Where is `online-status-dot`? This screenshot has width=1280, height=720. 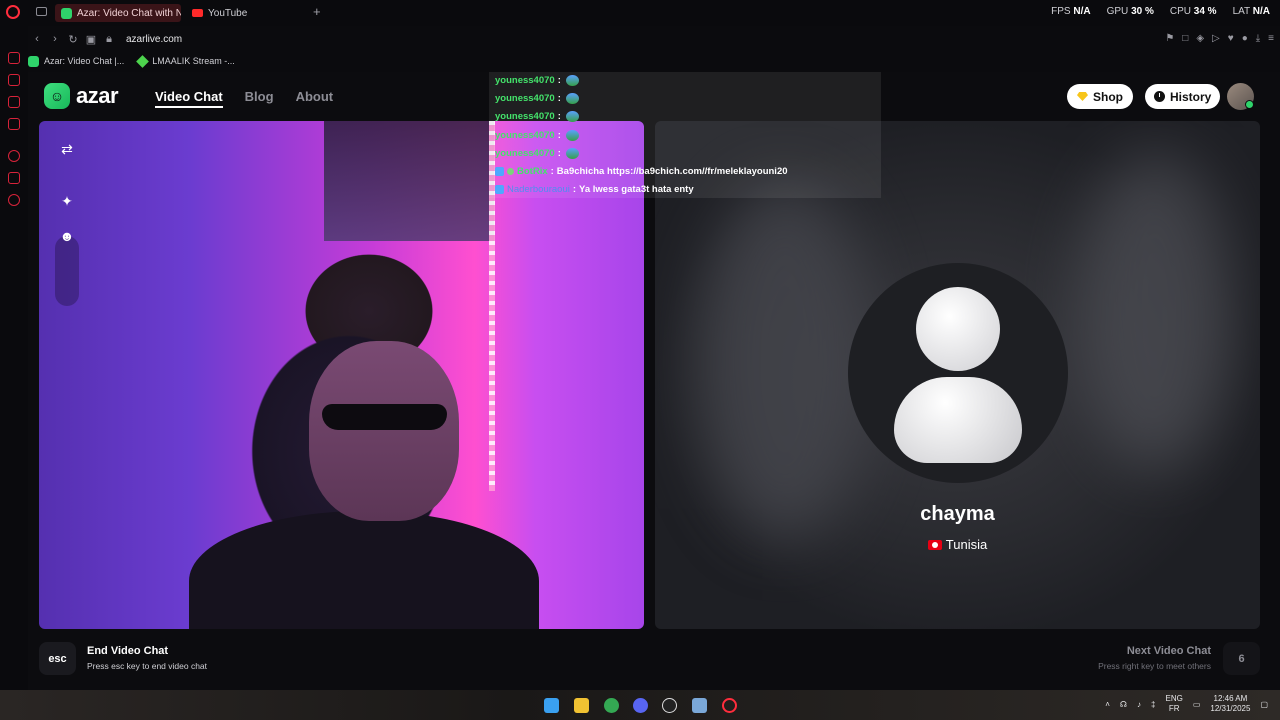 online-status-dot is located at coordinates (1249, 104).